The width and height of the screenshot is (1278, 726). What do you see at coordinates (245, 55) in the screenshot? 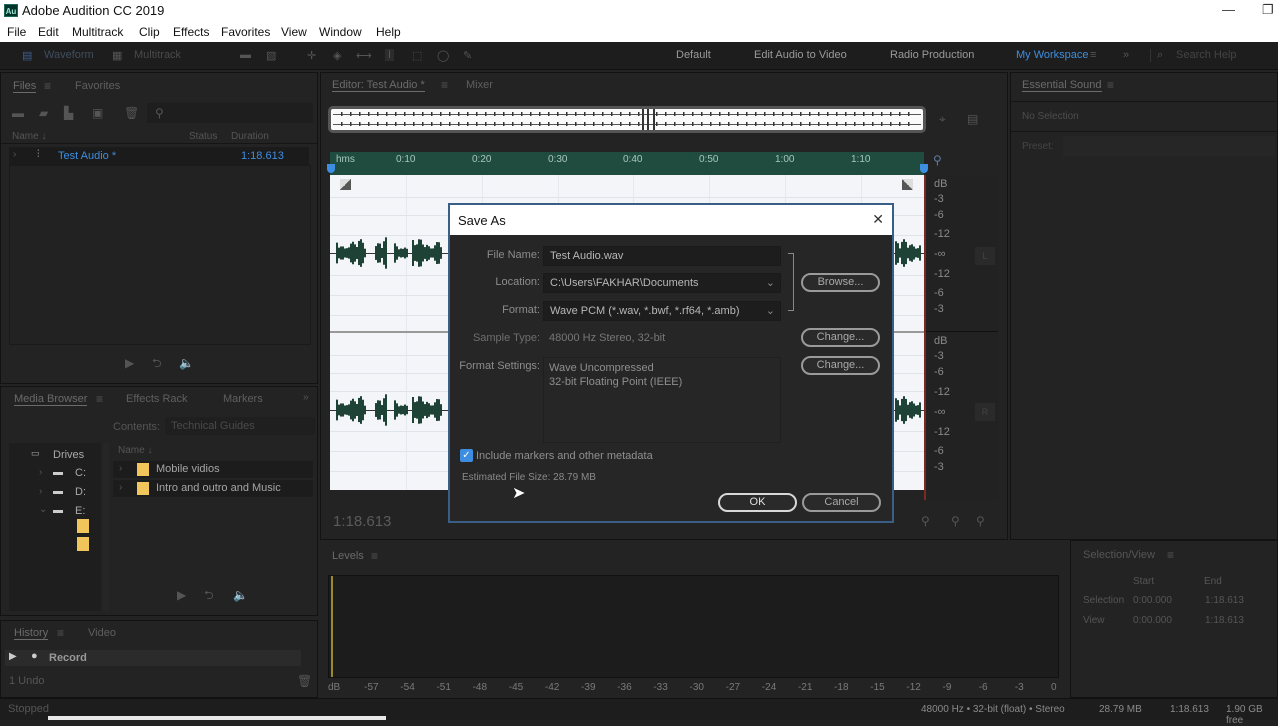
I see `spectral-display-icon: ▬` at bounding box center [245, 55].